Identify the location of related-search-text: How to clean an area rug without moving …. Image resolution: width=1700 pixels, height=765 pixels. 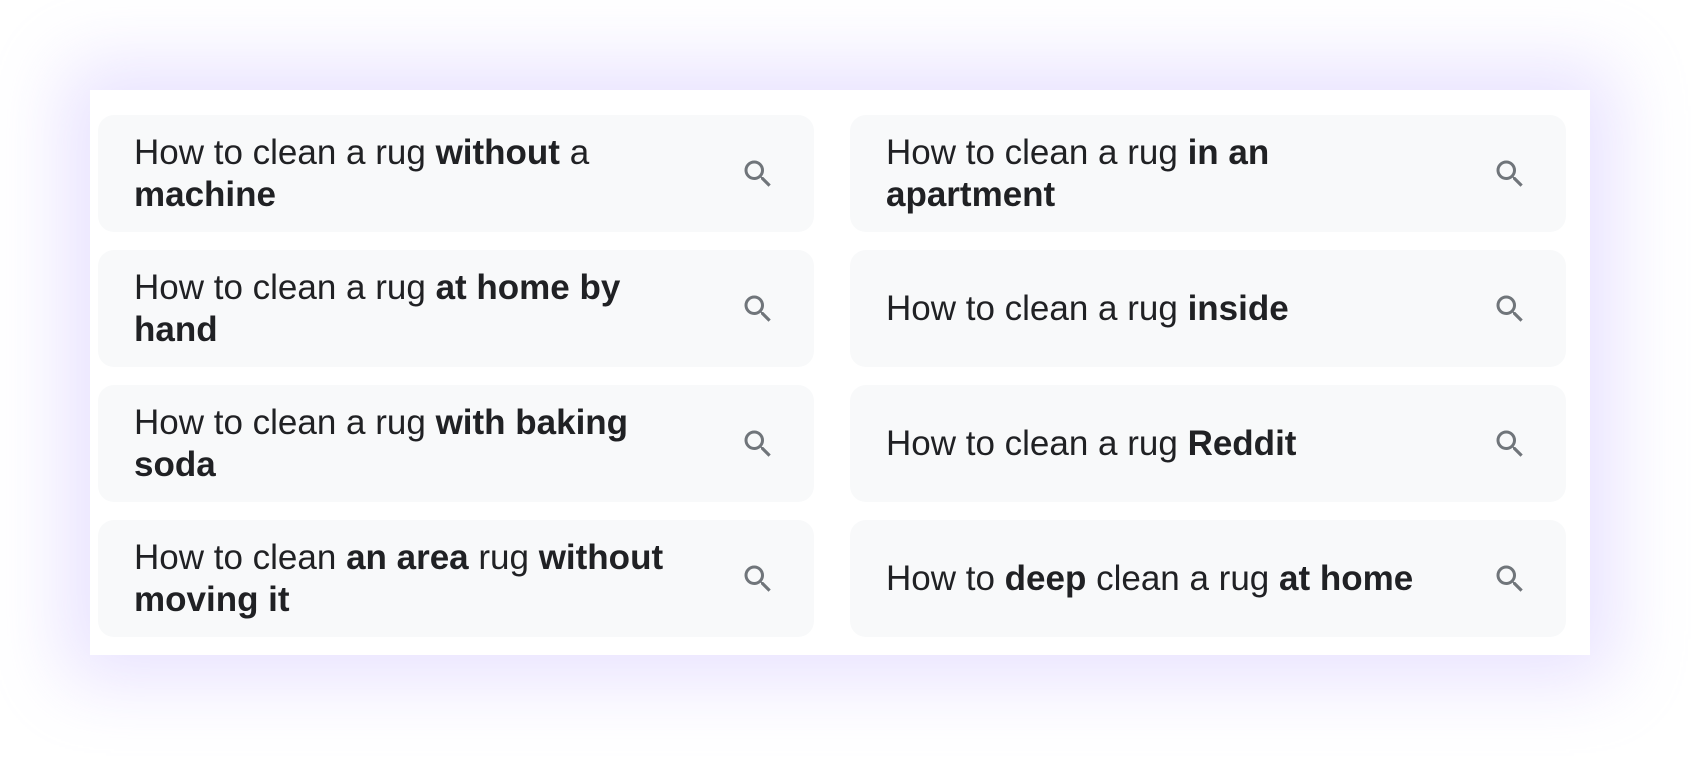
(399, 578).